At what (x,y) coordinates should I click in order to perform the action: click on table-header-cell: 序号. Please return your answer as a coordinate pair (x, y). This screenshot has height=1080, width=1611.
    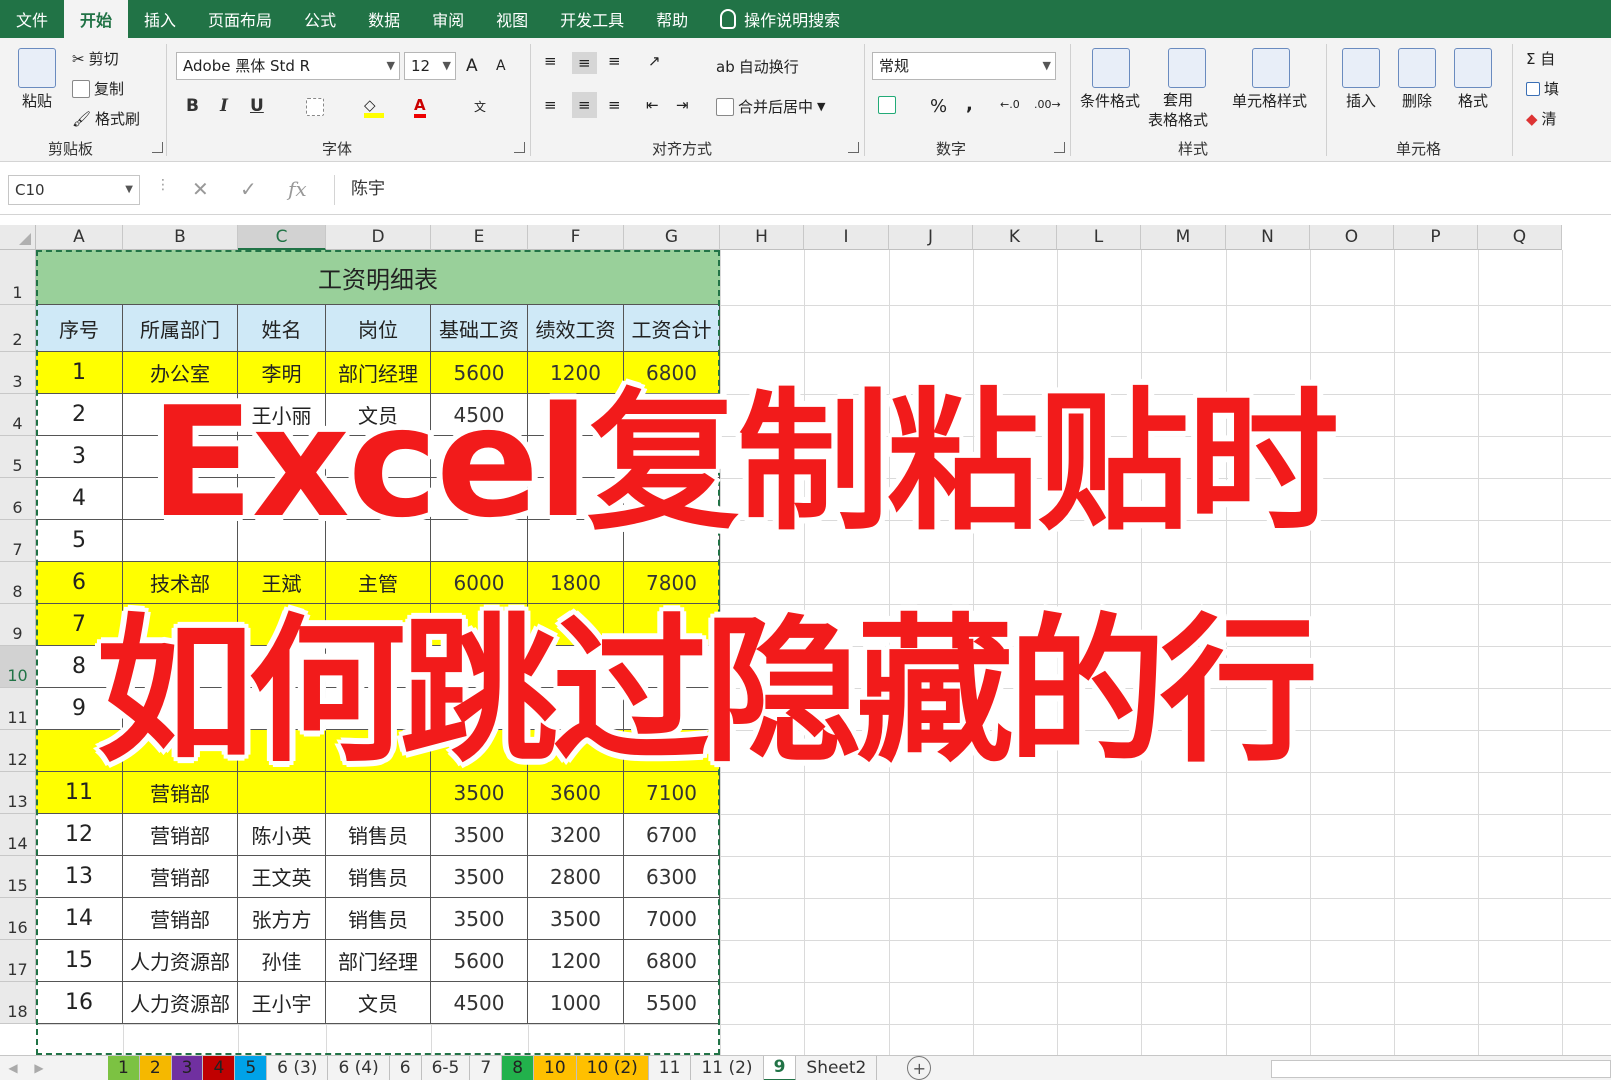
    Looking at the image, I should click on (79, 328).